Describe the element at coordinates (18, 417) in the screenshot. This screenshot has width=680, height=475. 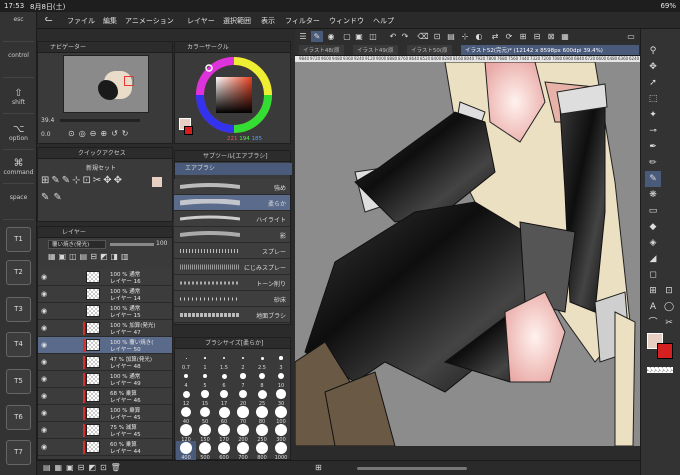
I see `t6-key: T6` at that location.